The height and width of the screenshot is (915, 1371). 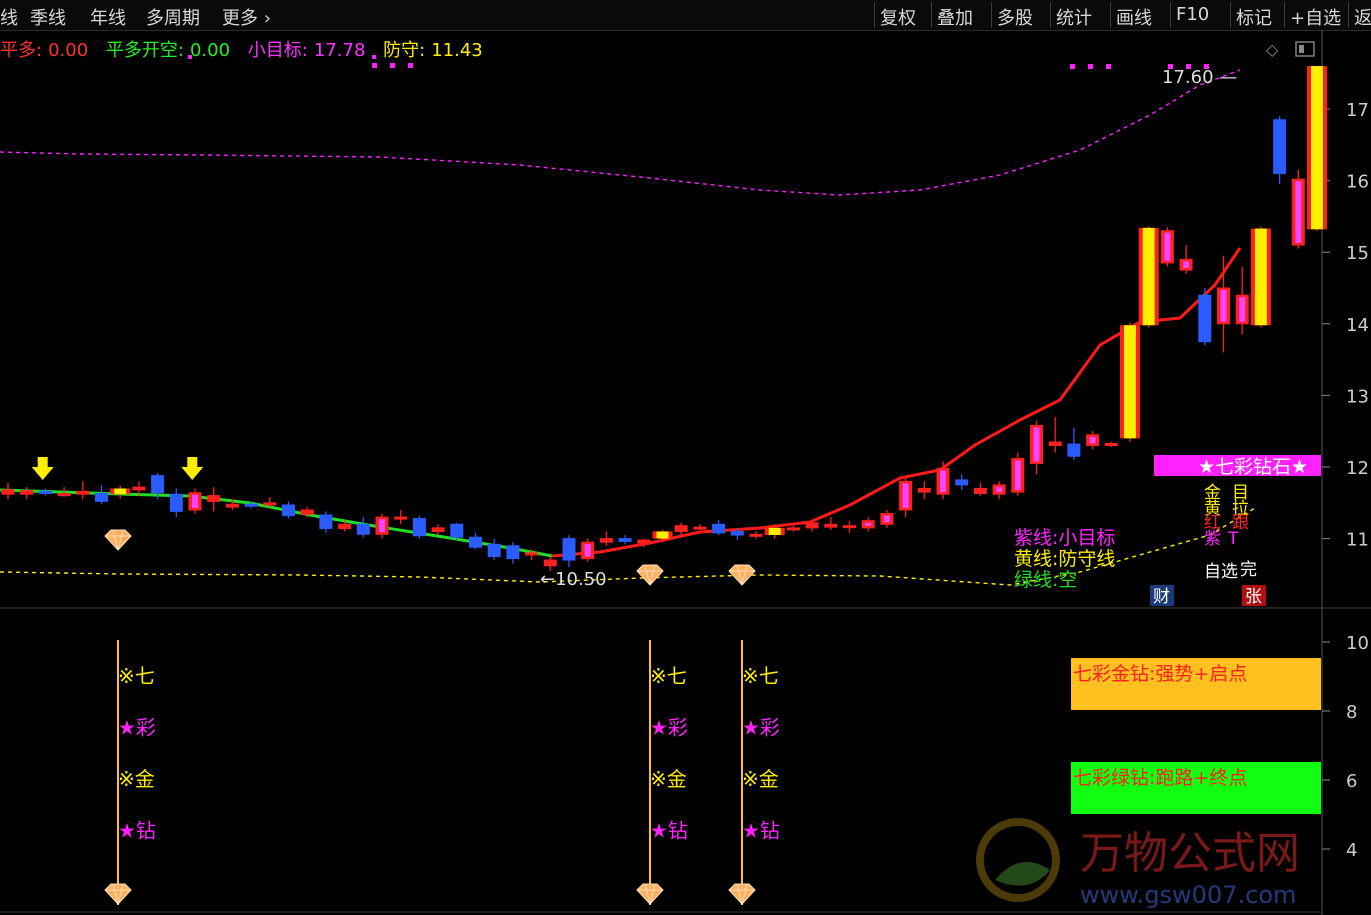 I want to click on diamond-toggle-icon: ◇, so click(x=1272, y=49).